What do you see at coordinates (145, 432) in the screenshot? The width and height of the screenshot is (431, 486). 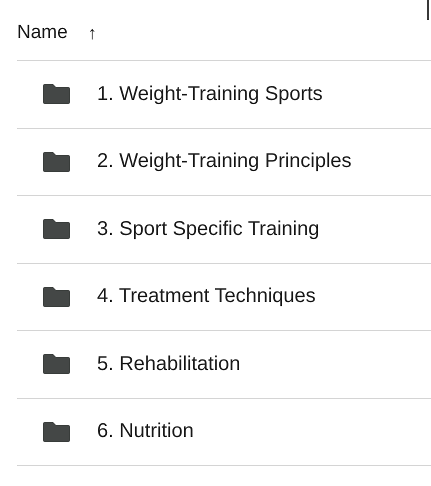 I see `folder-name: 6. Nutrition` at bounding box center [145, 432].